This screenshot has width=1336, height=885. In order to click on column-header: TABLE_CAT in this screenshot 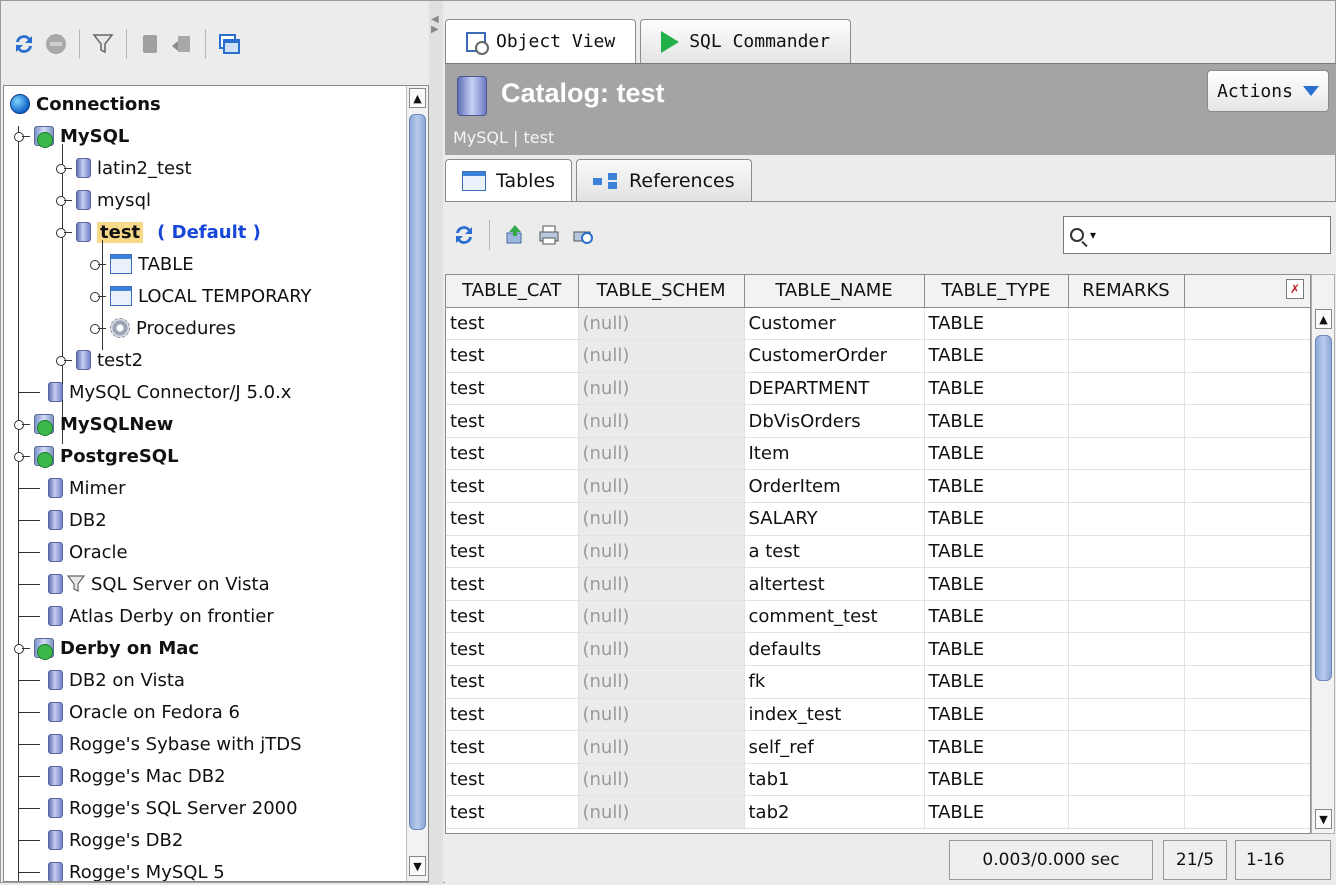, I will do `click(512, 291)`.